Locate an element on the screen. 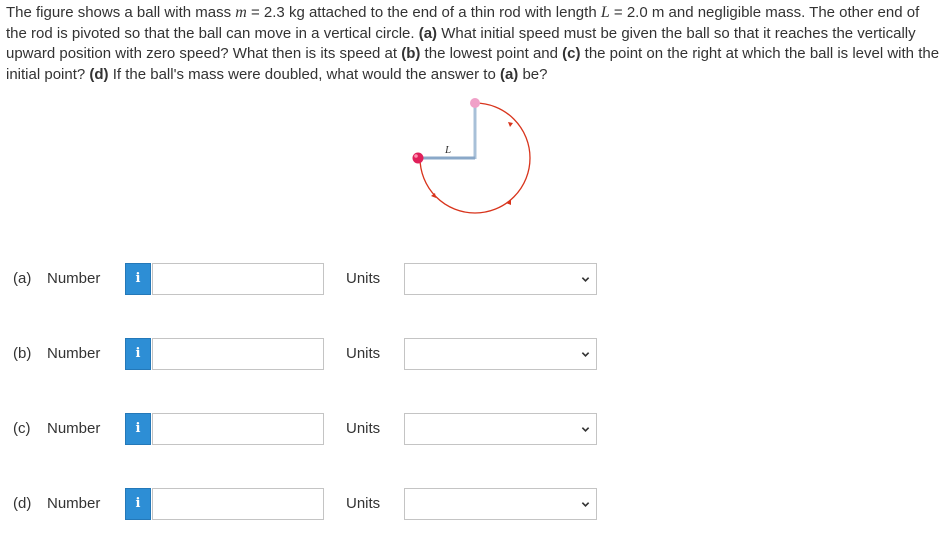 The image size is (948, 538). units-dropdown-b is located at coordinates (500, 354).